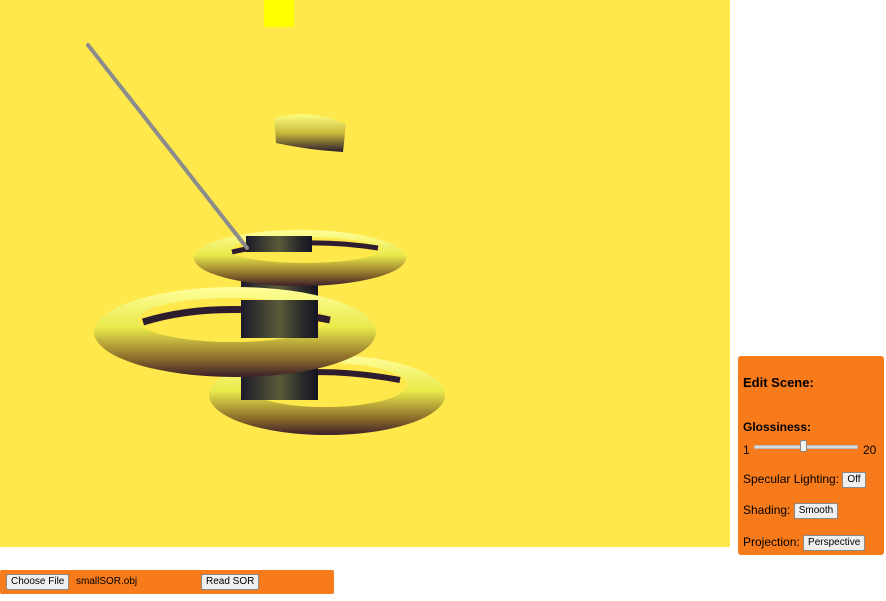 The height and width of the screenshot is (601, 886). Describe the element at coordinates (167, 146) in the screenshot. I see `light-direction-stick` at that location.